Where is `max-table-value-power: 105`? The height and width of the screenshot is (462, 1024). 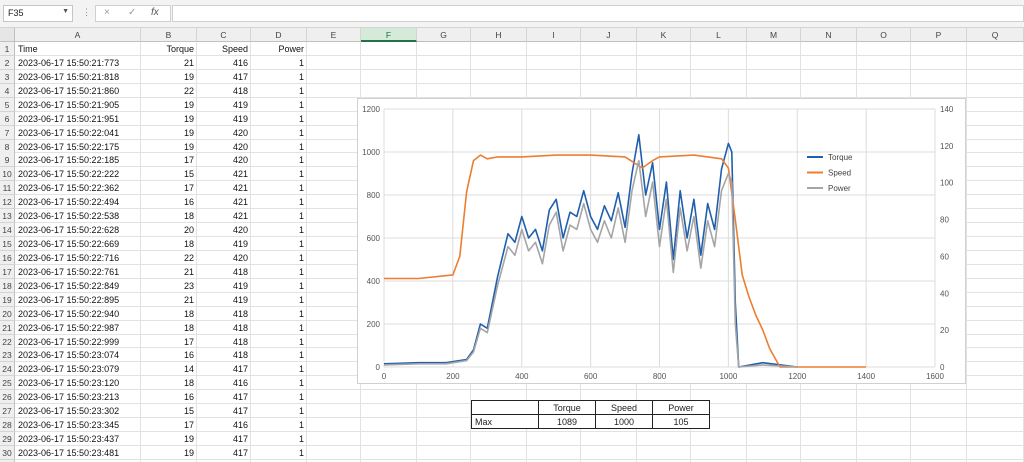 max-table-value-power: 105 is located at coordinates (681, 421).